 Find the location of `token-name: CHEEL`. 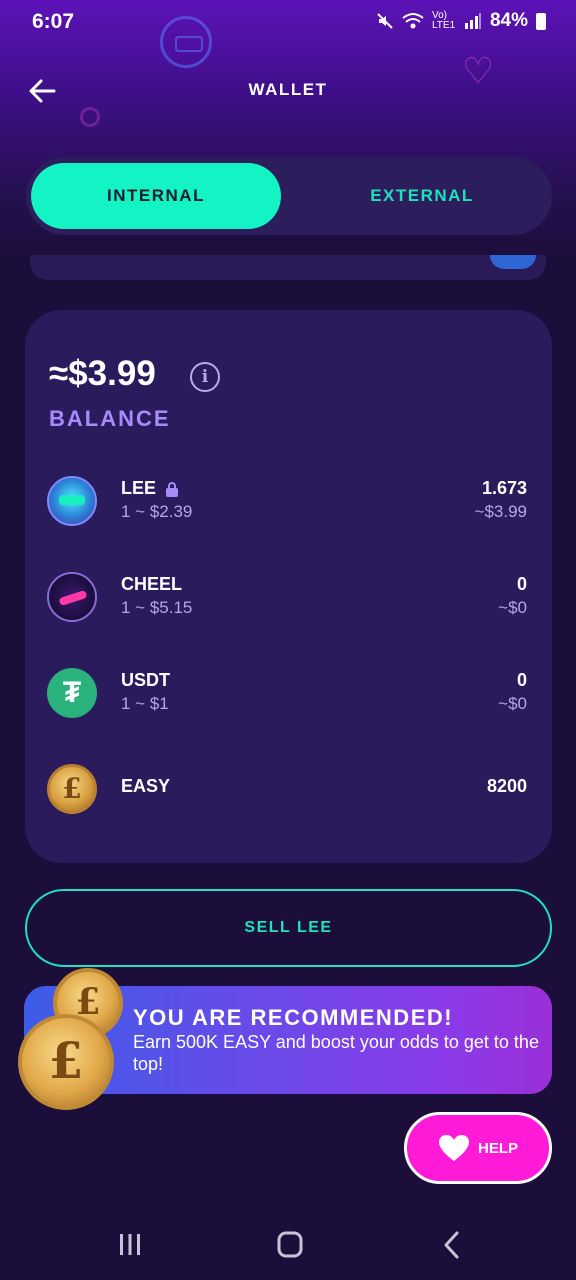

token-name: CHEEL is located at coordinates (152, 584).